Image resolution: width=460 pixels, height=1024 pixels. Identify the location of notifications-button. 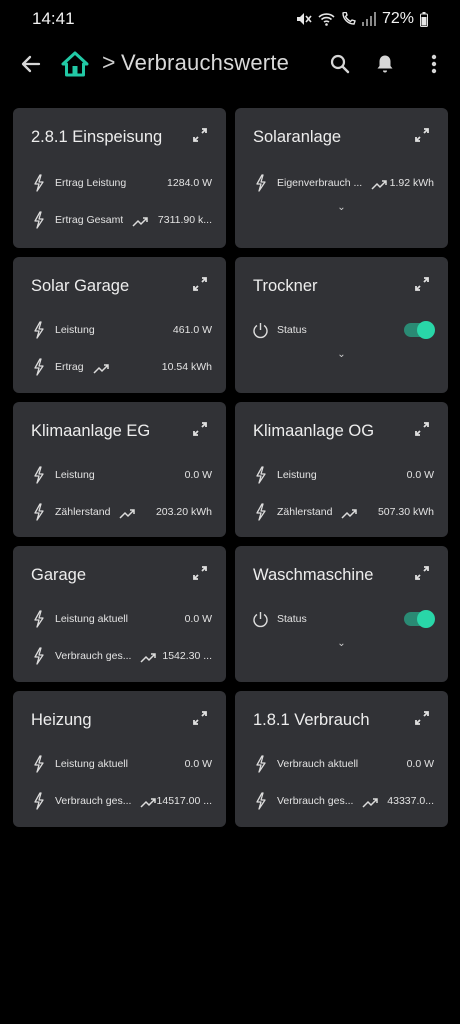
(385, 64).